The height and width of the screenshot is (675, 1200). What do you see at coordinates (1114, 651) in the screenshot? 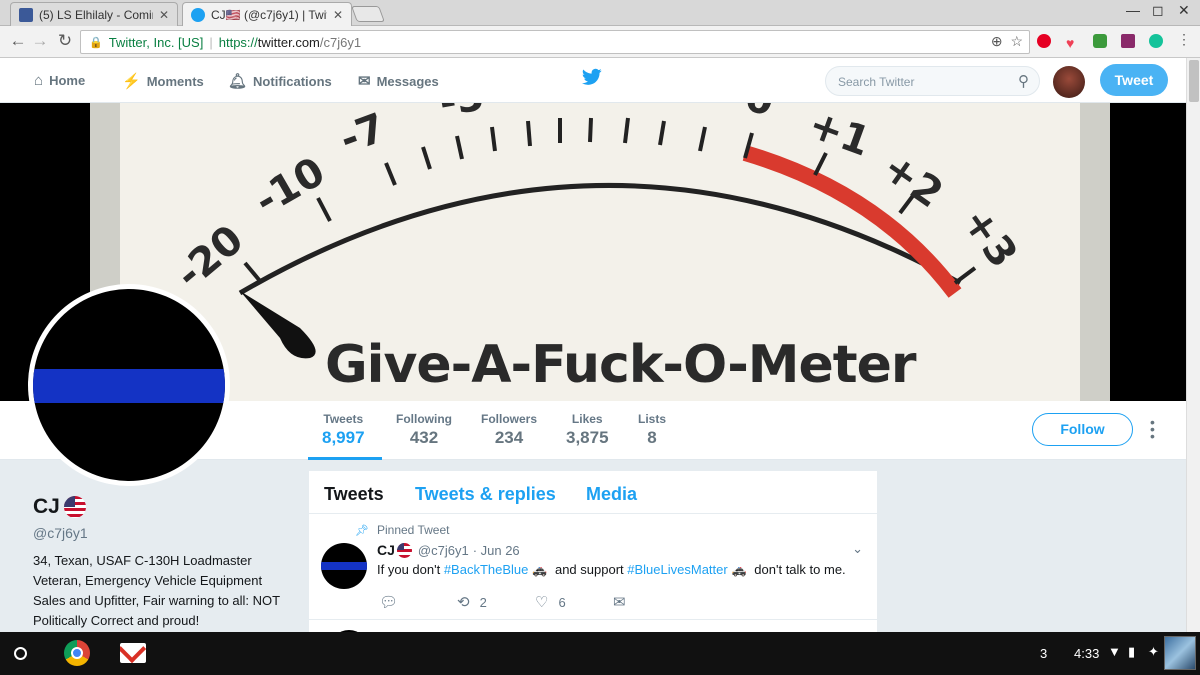
I see `wifi-icon: ▼` at bounding box center [1114, 651].